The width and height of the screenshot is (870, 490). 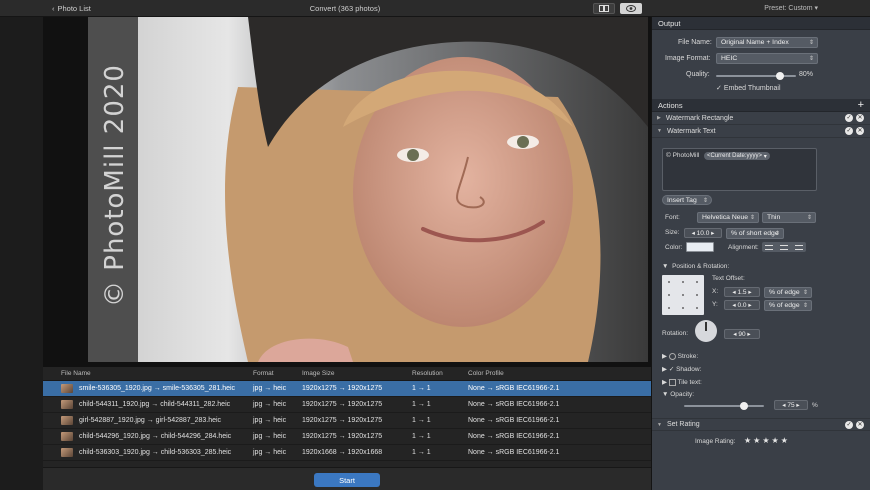 I want to click on start-button: Start, so click(x=347, y=480).